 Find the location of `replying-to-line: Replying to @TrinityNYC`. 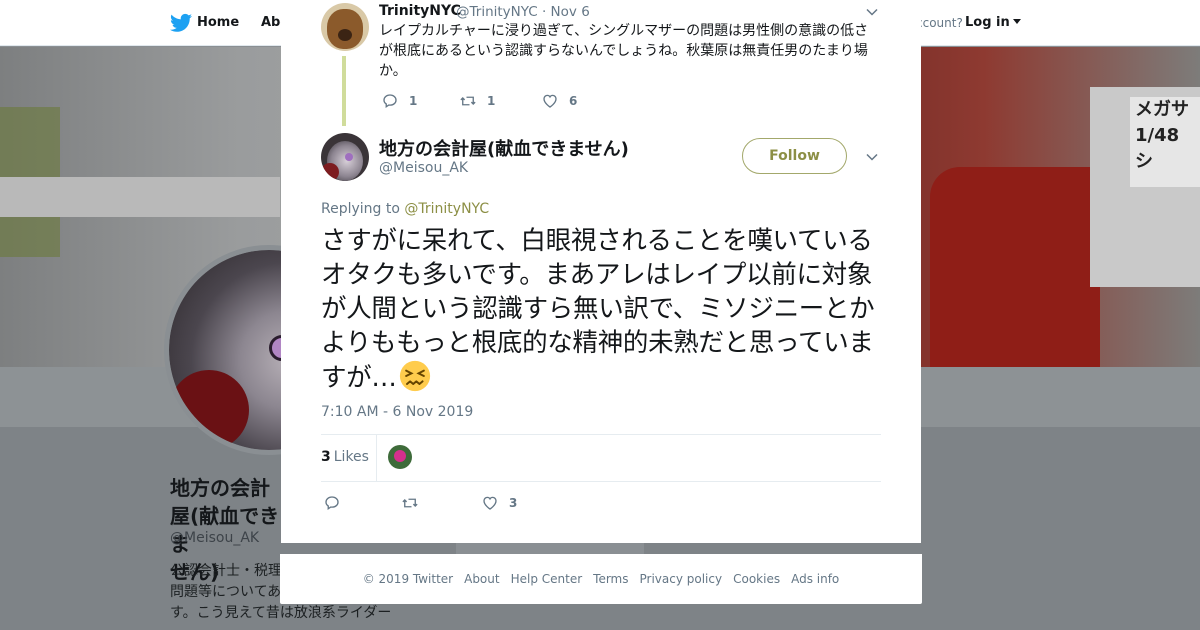

replying-to-line: Replying to @TrinityNYC is located at coordinates (405, 209).